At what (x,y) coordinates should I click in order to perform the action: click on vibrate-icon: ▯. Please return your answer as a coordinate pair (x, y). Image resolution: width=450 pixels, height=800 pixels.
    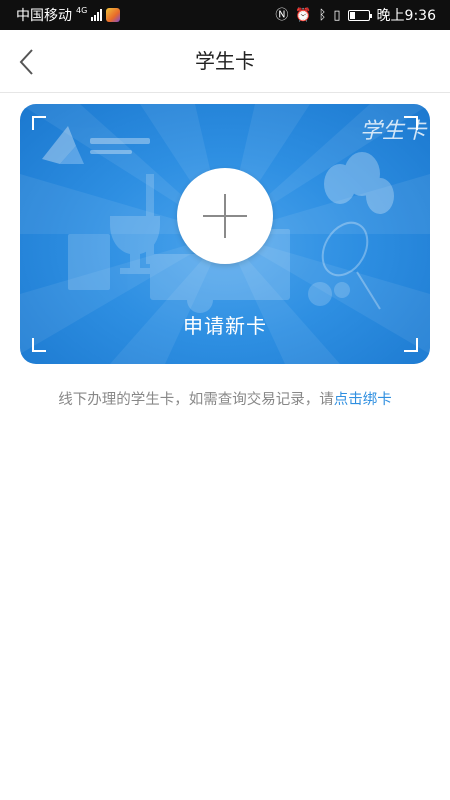
    Looking at the image, I should click on (337, 15).